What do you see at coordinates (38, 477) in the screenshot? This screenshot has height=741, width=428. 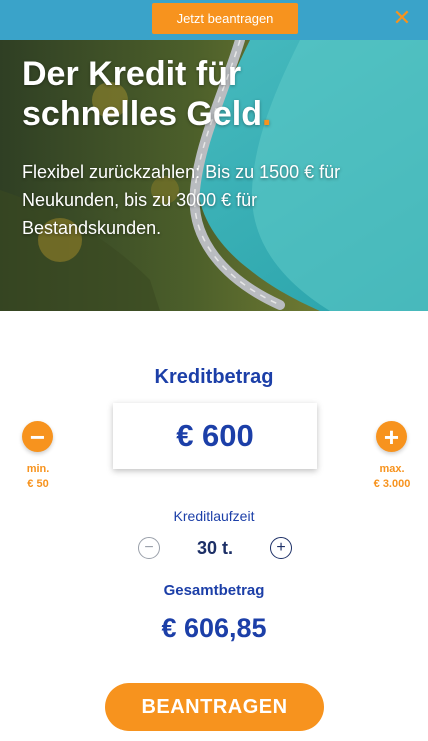 I see `min-limit: min. € 50` at bounding box center [38, 477].